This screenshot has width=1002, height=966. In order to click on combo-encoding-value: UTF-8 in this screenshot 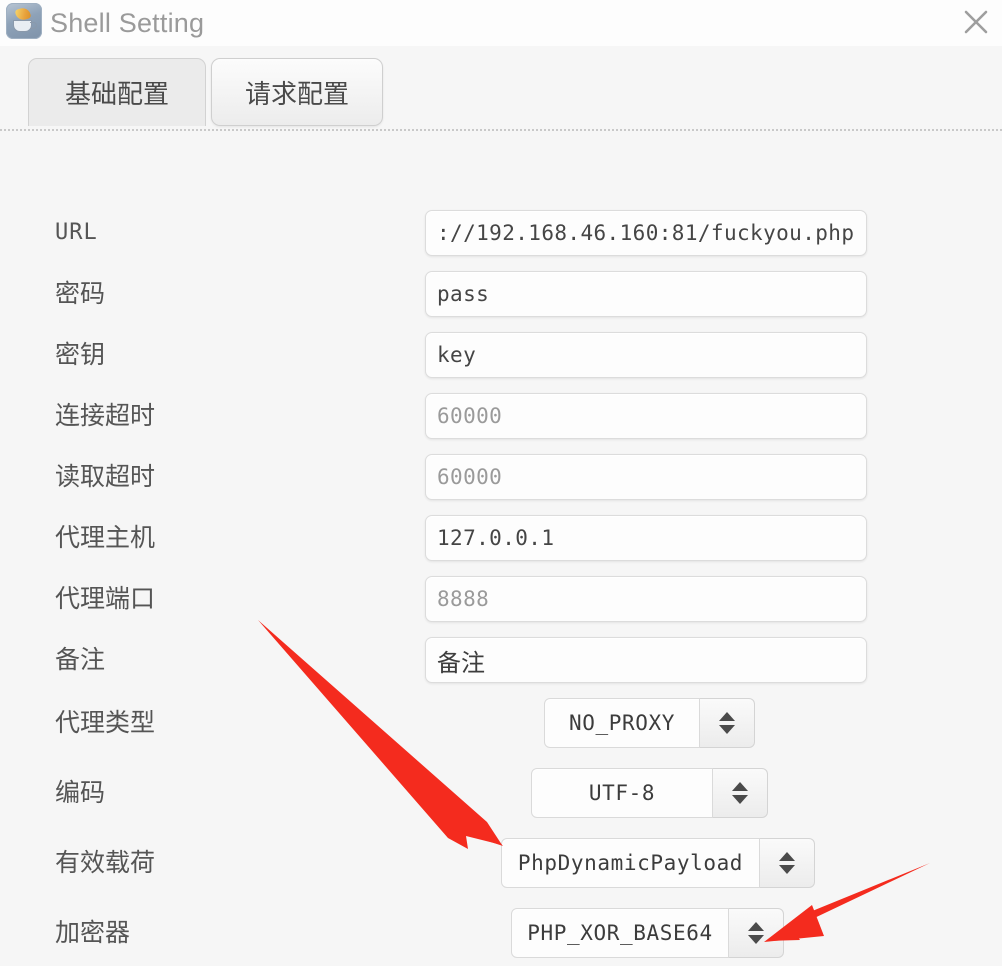, I will do `click(622, 793)`.